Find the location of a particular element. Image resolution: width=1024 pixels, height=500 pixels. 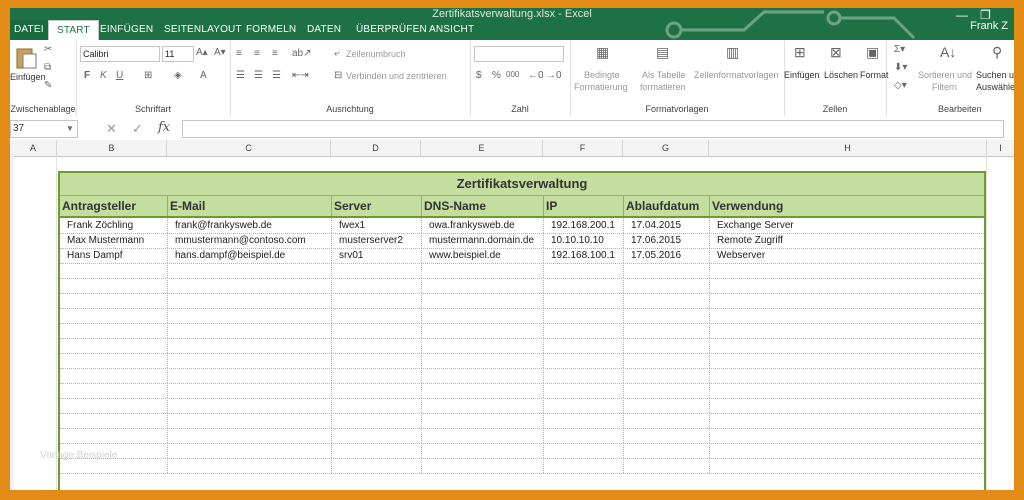

format-painter-icon: ✎ is located at coordinates (48, 85).